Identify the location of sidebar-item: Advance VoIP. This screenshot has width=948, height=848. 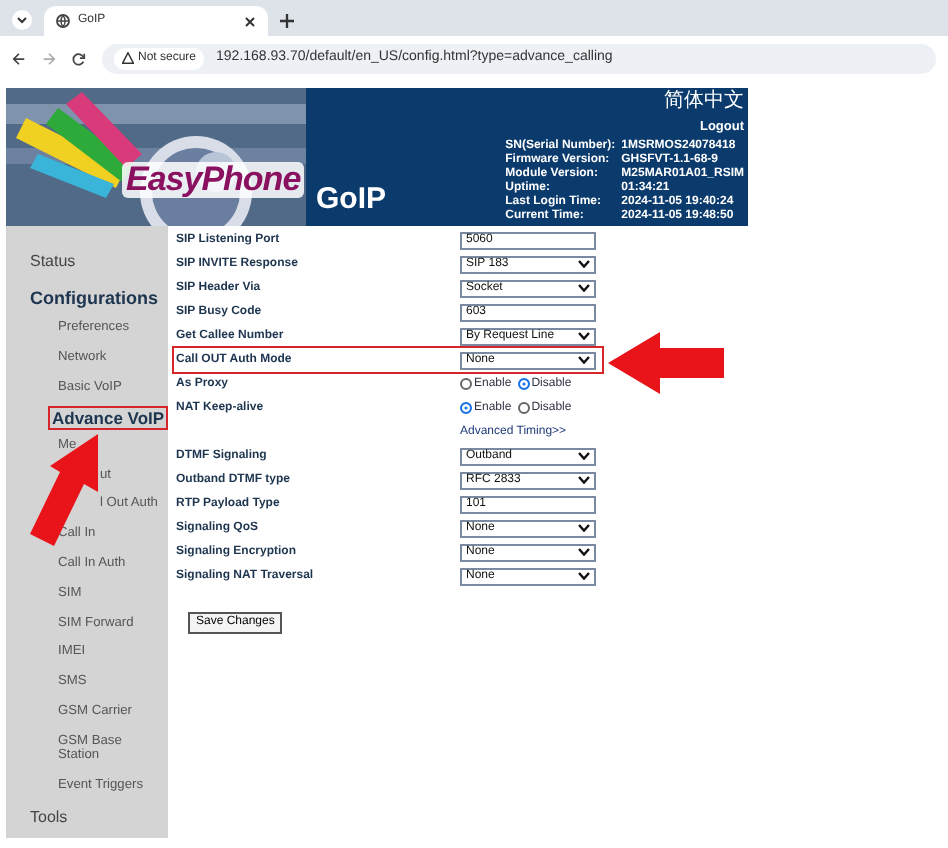
(108, 418).